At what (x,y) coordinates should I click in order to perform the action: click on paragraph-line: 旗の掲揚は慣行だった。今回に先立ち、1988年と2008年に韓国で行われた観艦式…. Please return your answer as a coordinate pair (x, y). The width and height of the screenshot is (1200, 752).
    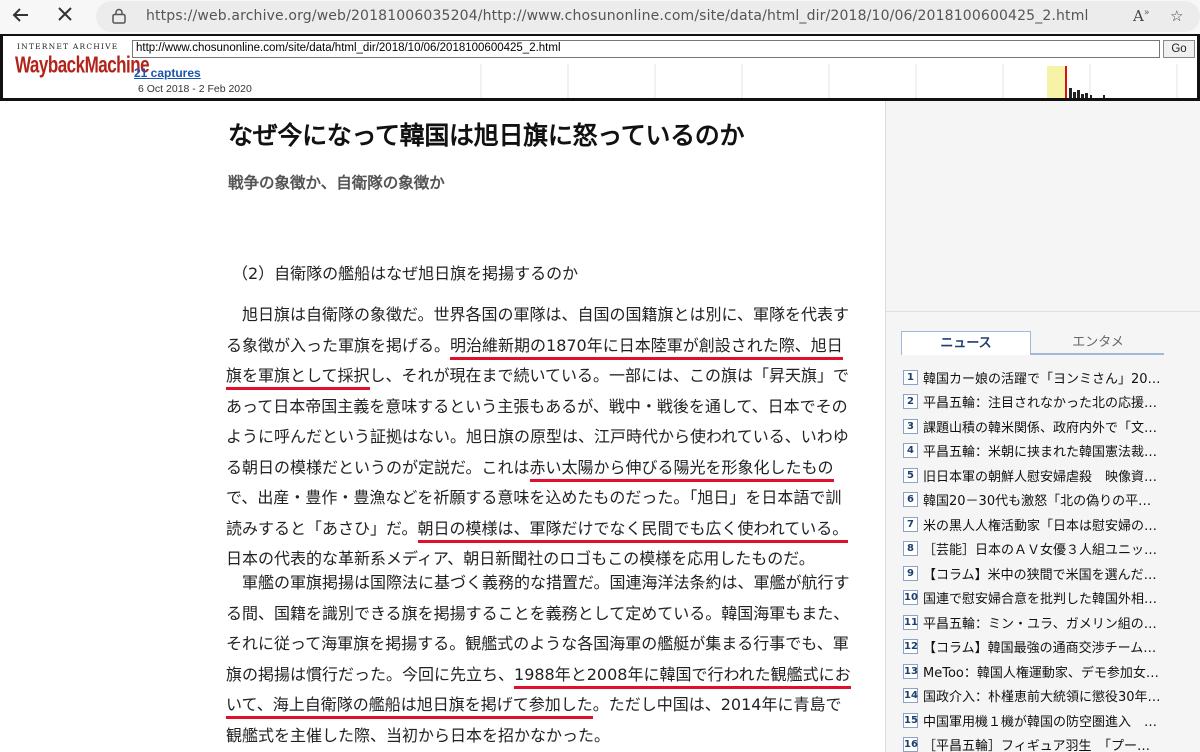
    Looking at the image, I should click on (546, 675).